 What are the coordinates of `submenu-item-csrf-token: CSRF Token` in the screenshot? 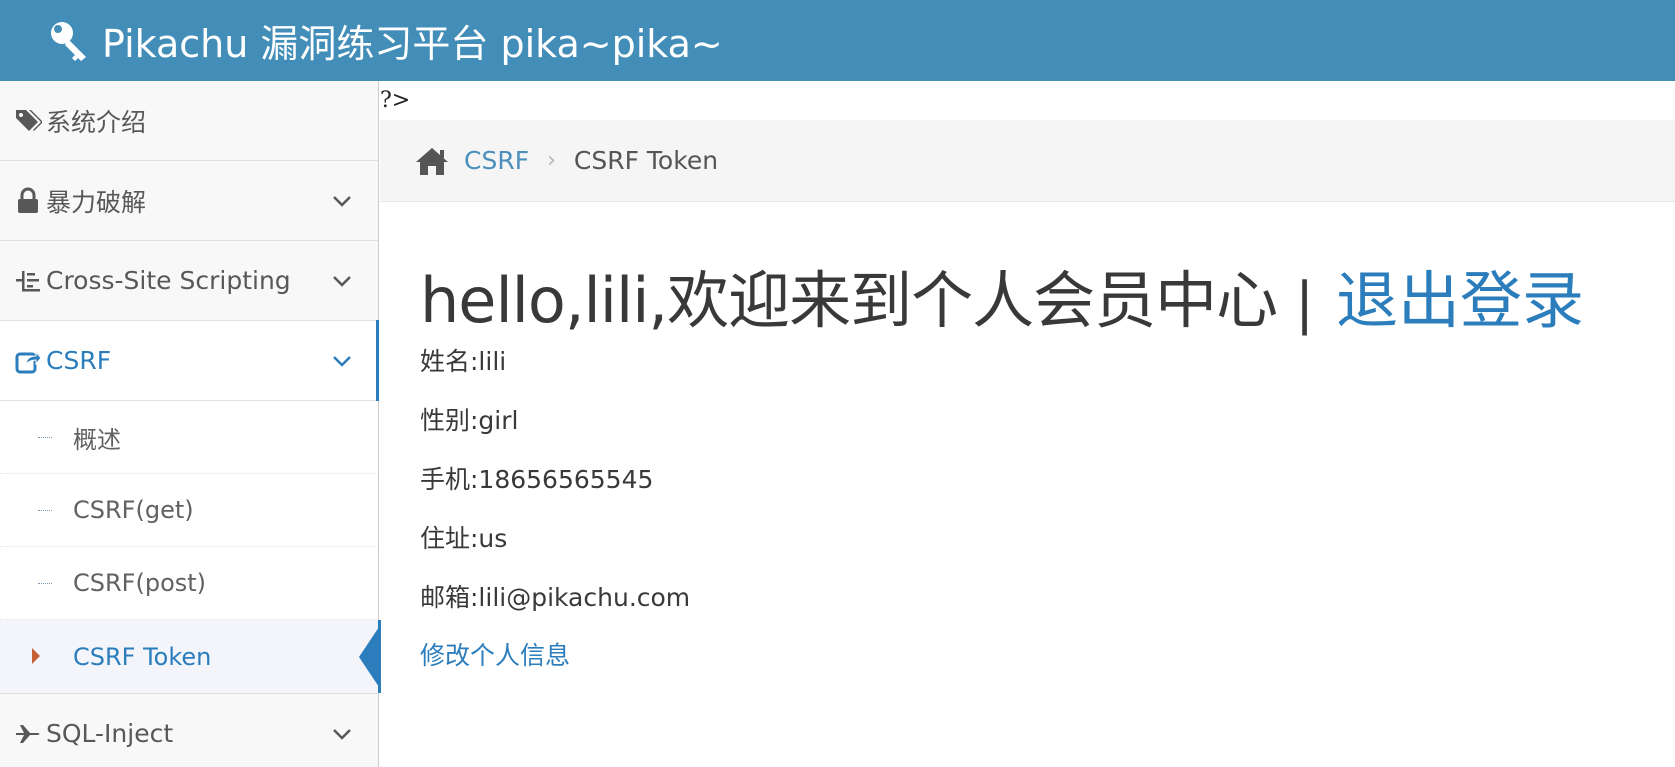 It's located at (190, 656).